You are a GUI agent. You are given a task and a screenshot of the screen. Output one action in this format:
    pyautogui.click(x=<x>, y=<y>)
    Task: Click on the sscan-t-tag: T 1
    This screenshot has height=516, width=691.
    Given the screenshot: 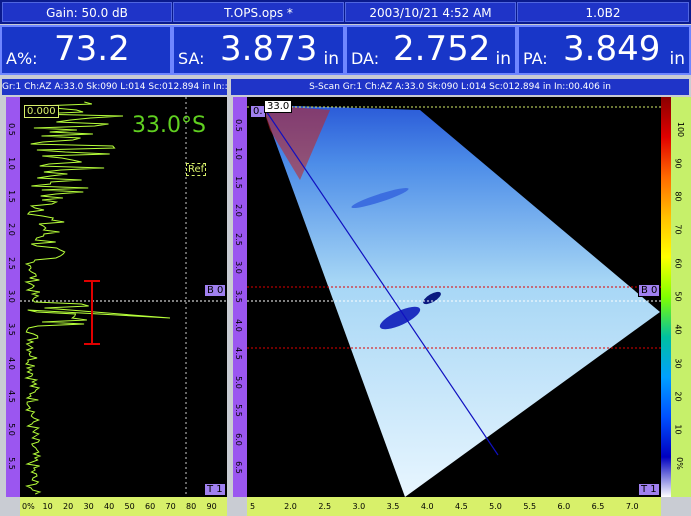 What is the action you would take?
    pyautogui.click(x=649, y=489)
    